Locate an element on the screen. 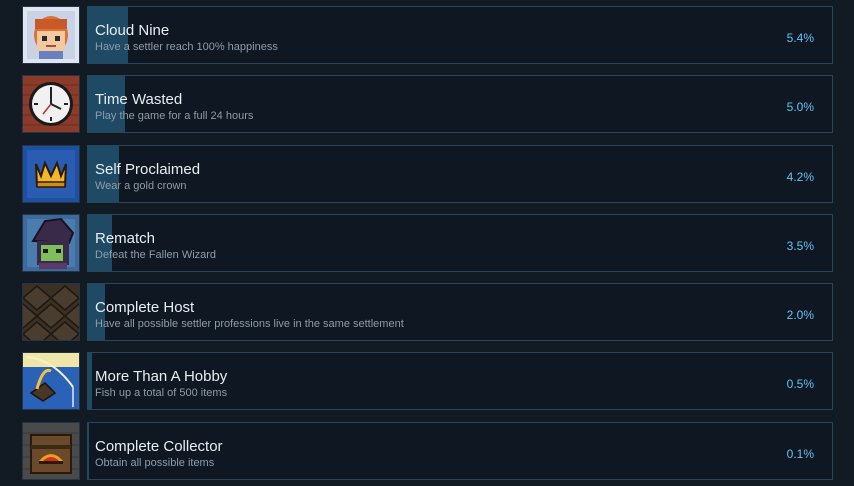  unlock-percentage: 5.4% is located at coordinates (800, 38).